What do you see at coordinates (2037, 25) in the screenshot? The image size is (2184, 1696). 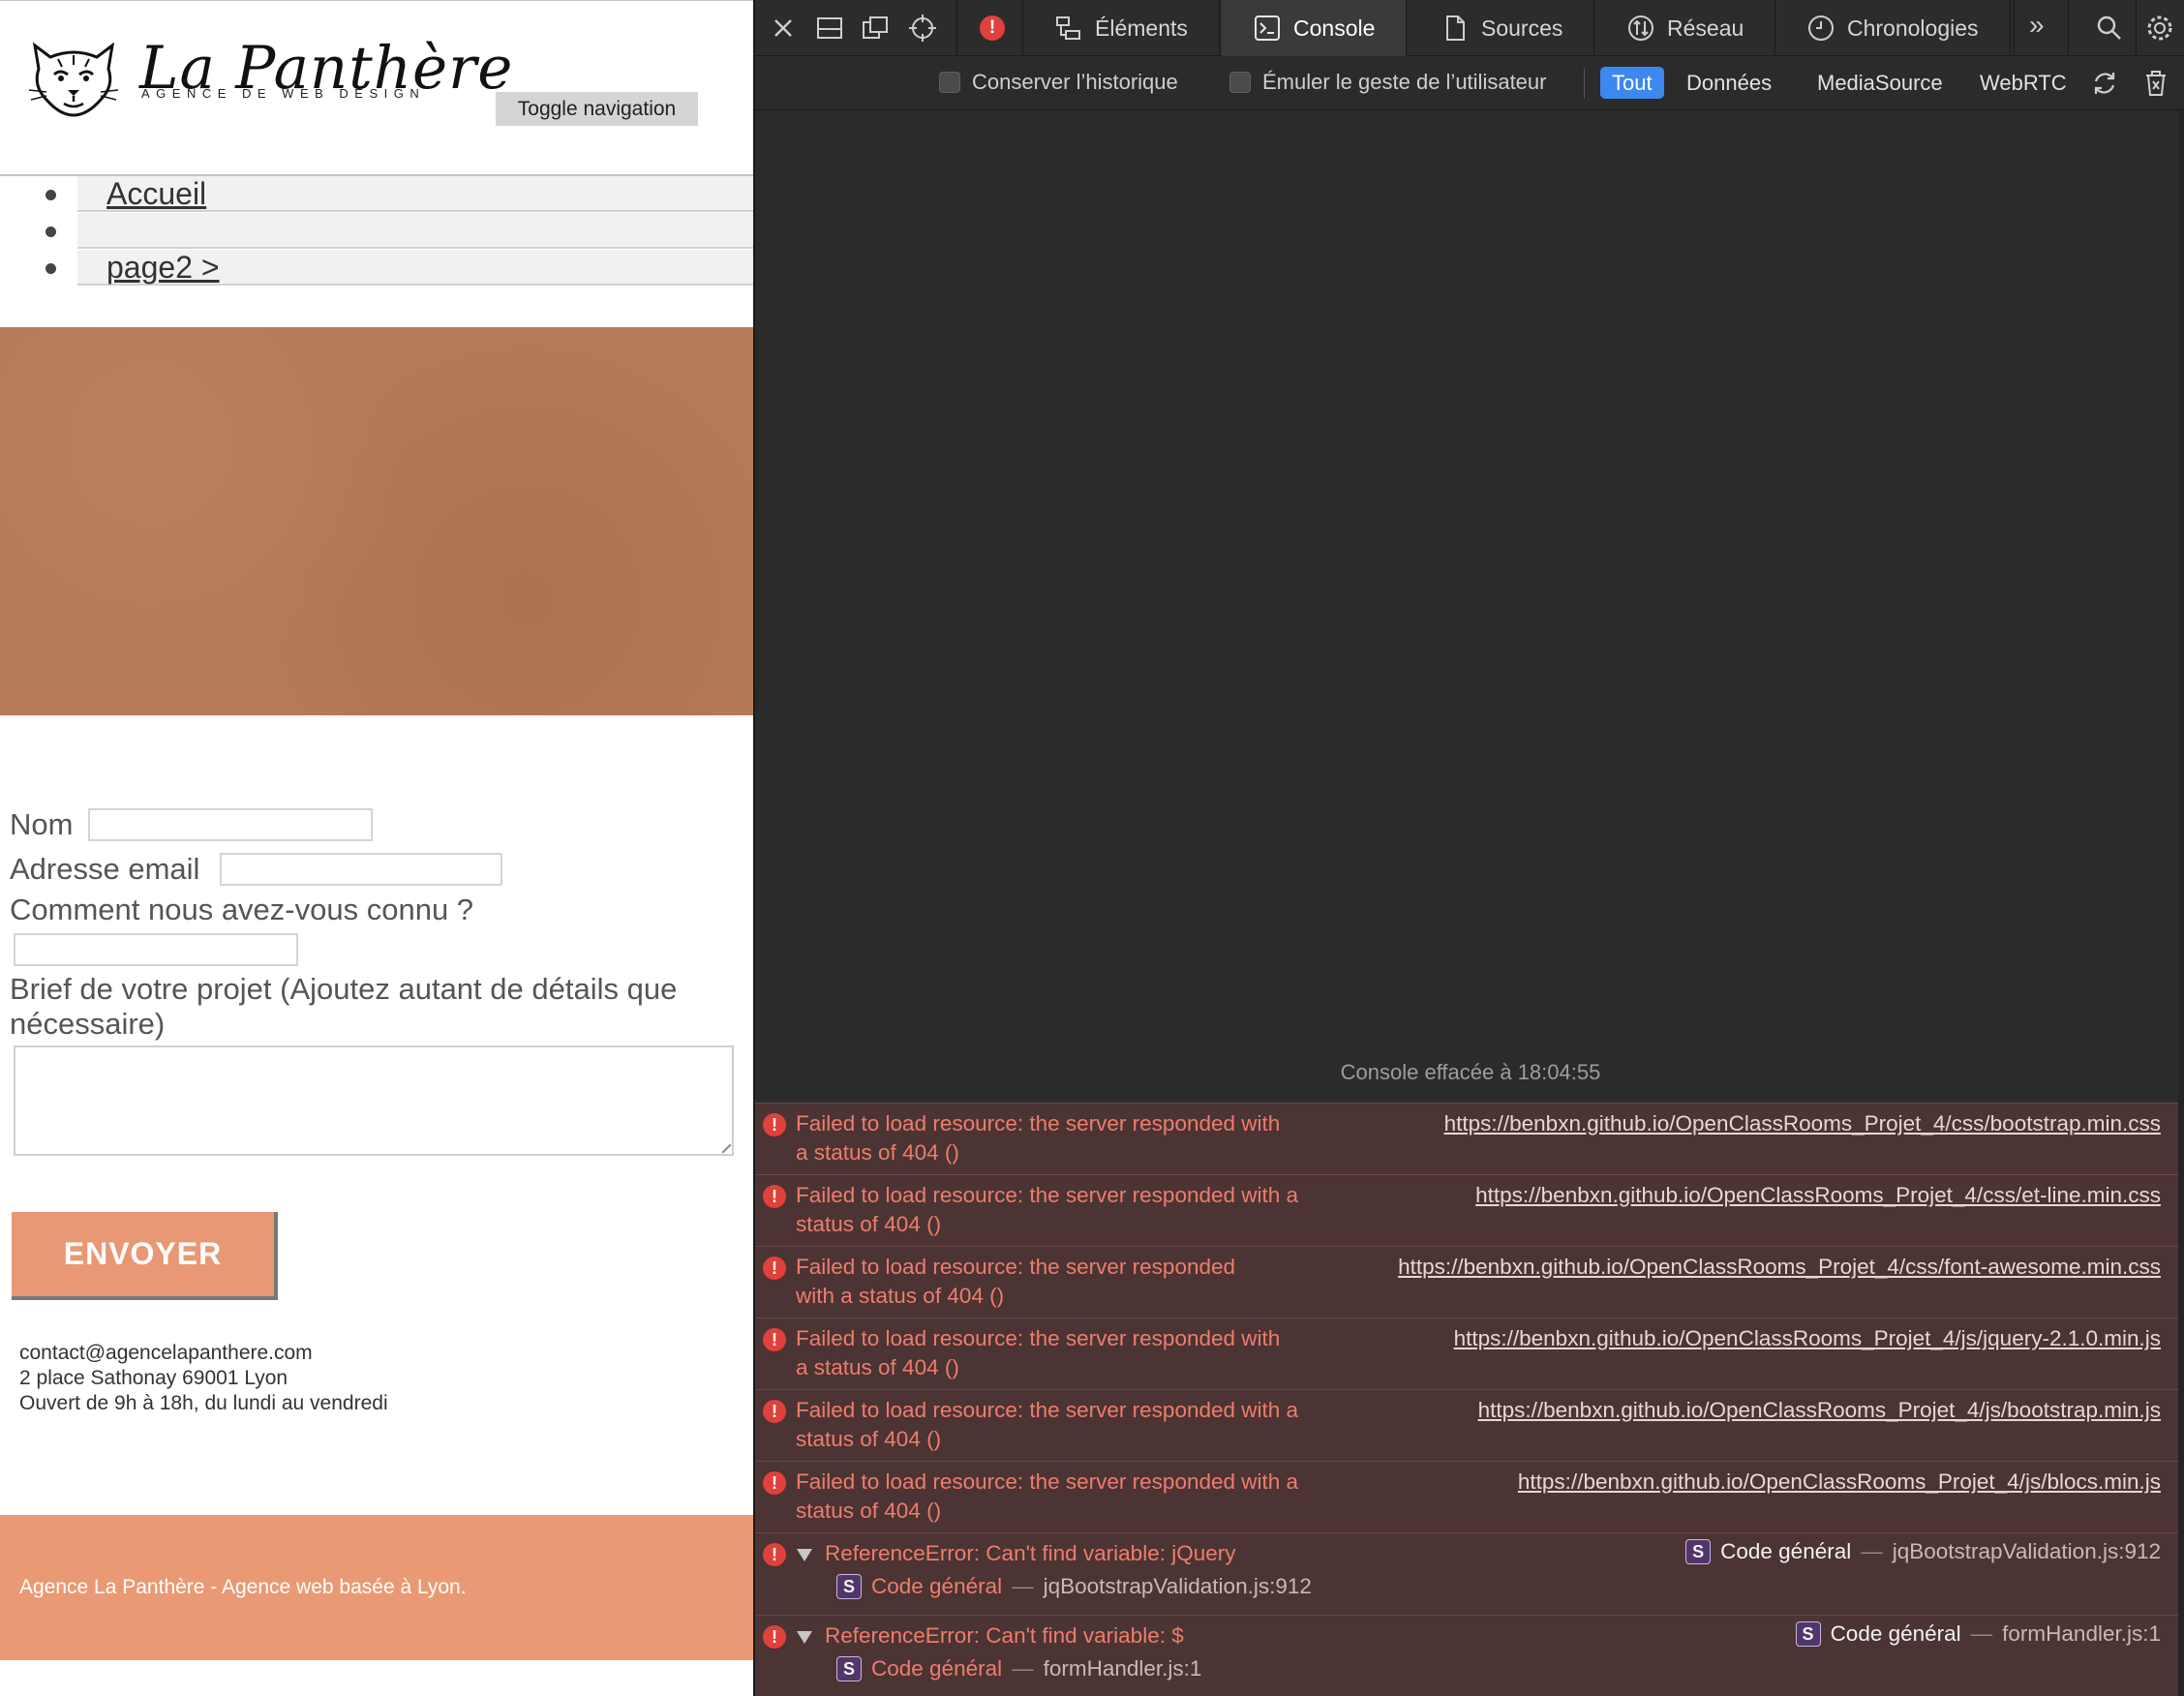 I see `more-tabs-icon: »` at bounding box center [2037, 25].